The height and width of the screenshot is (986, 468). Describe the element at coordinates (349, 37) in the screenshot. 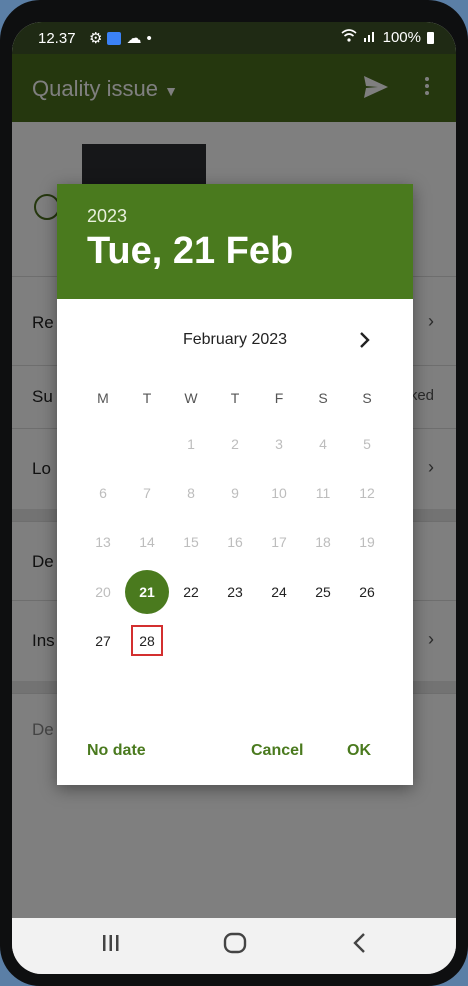

I see `wifi-icon` at that location.